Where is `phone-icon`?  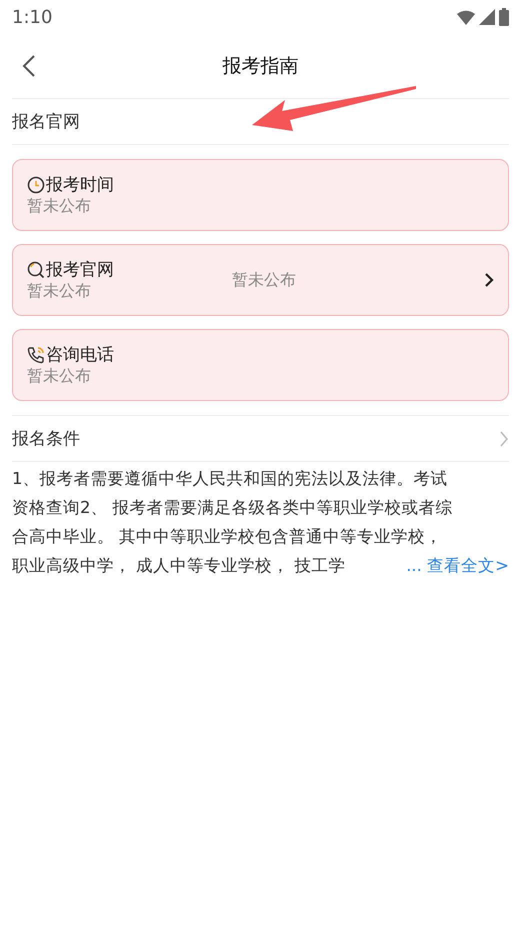
phone-icon is located at coordinates (36, 355).